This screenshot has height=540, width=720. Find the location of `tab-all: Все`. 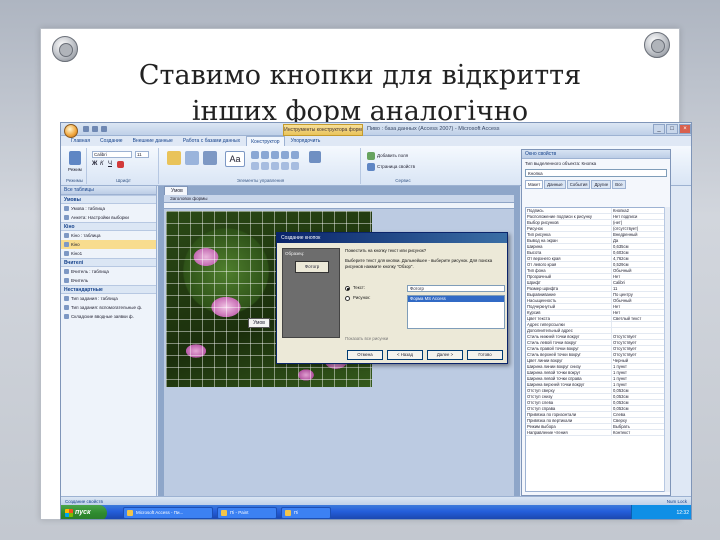

tab-all: Все is located at coordinates (619, 184).